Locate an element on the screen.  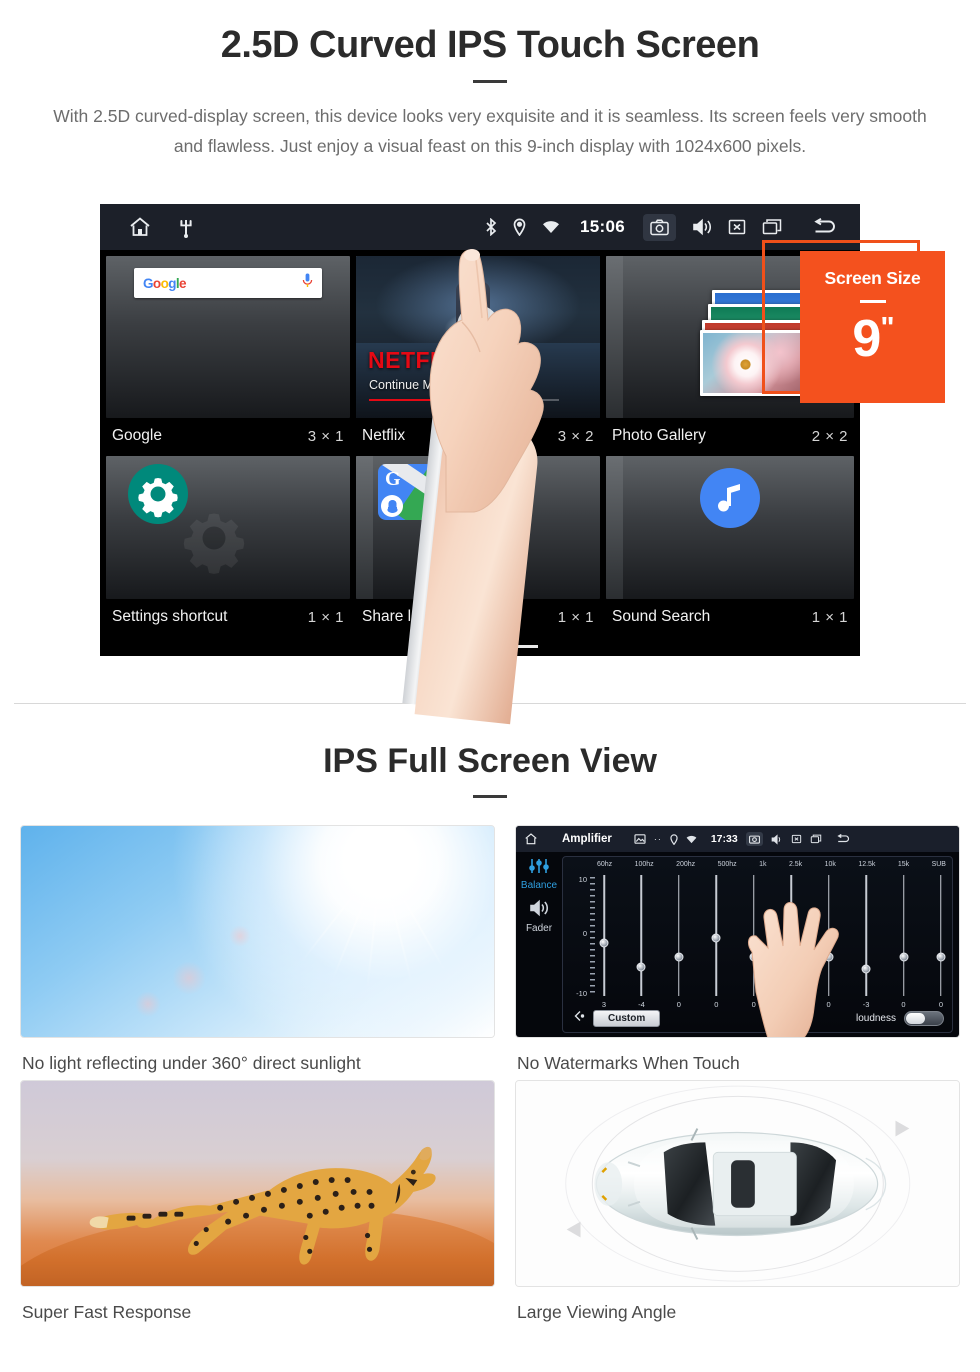
eq-band-value: -3 is located at coordinates (791, 1004).